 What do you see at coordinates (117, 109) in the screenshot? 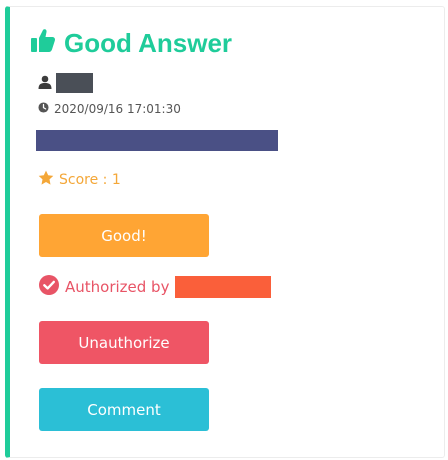
I see `timestamp-text: 2020/09/16 17:01:30` at bounding box center [117, 109].